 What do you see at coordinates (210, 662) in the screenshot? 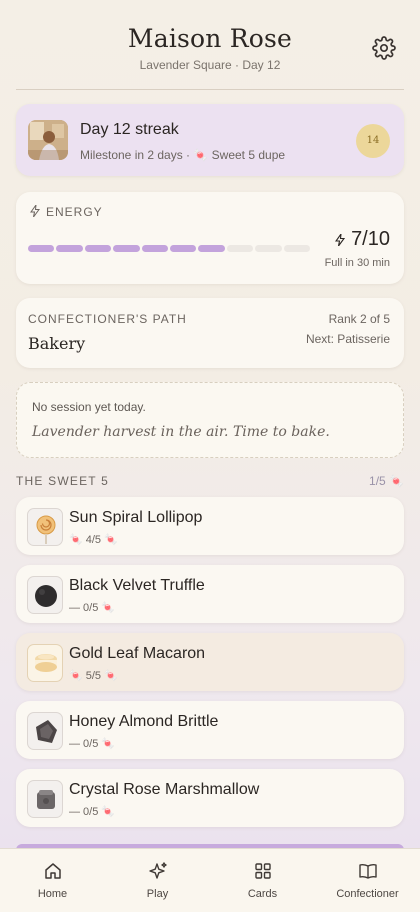
I see `list-item: Gold Leaf Macaron 🍬 5/5 🍬` at bounding box center [210, 662].